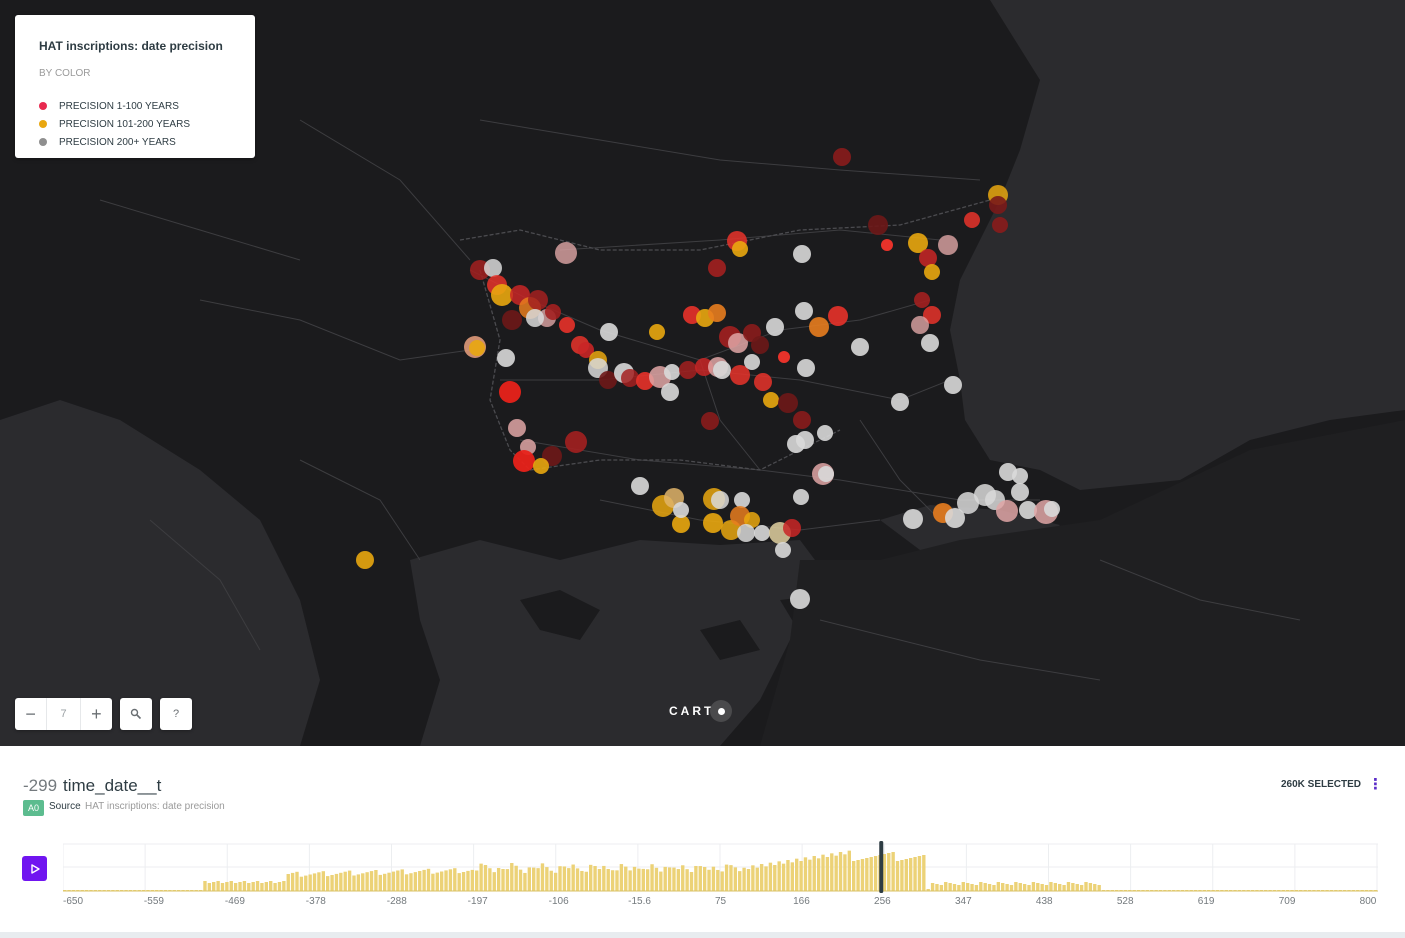 The image size is (1405, 938). Describe the element at coordinates (30, 714) in the screenshot. I see `zoom-out-button: −` at that location.